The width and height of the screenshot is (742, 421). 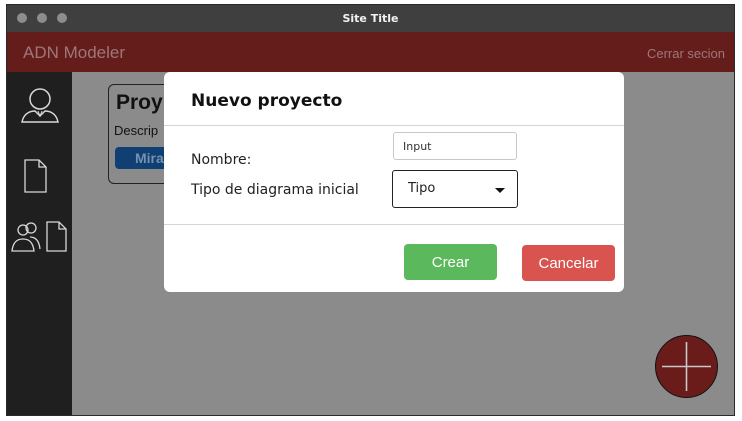 What do you see at coordinates (275, 190) in the screenshot?
I see `diagram-type-label: Tipo de diagrama inicial` at bounding box center [275, 190].